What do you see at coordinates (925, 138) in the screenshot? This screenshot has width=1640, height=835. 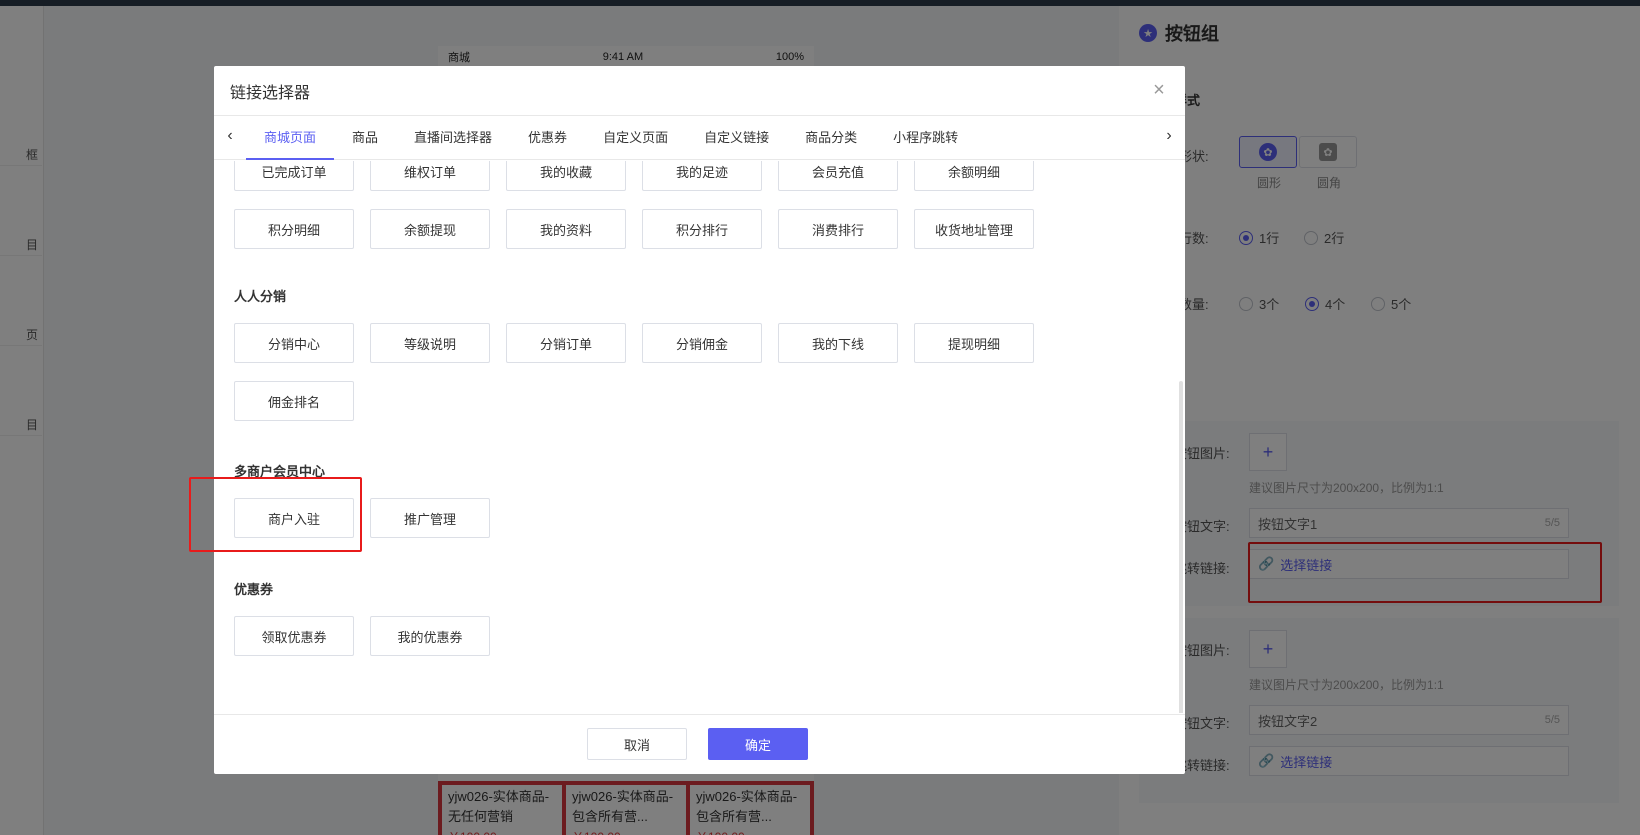 I see `tab-7: 小程序跳转` at bounding box center [925, 138].